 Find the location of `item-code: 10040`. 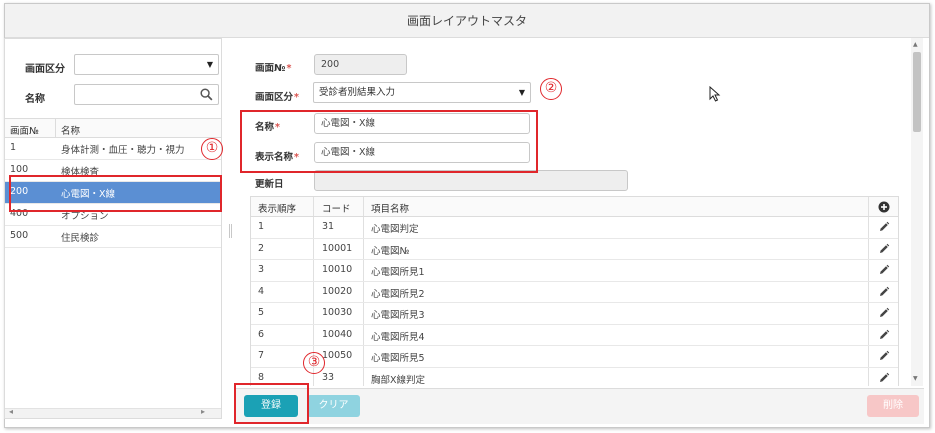

item-code: 10040 is located at coordinates (337, 334).